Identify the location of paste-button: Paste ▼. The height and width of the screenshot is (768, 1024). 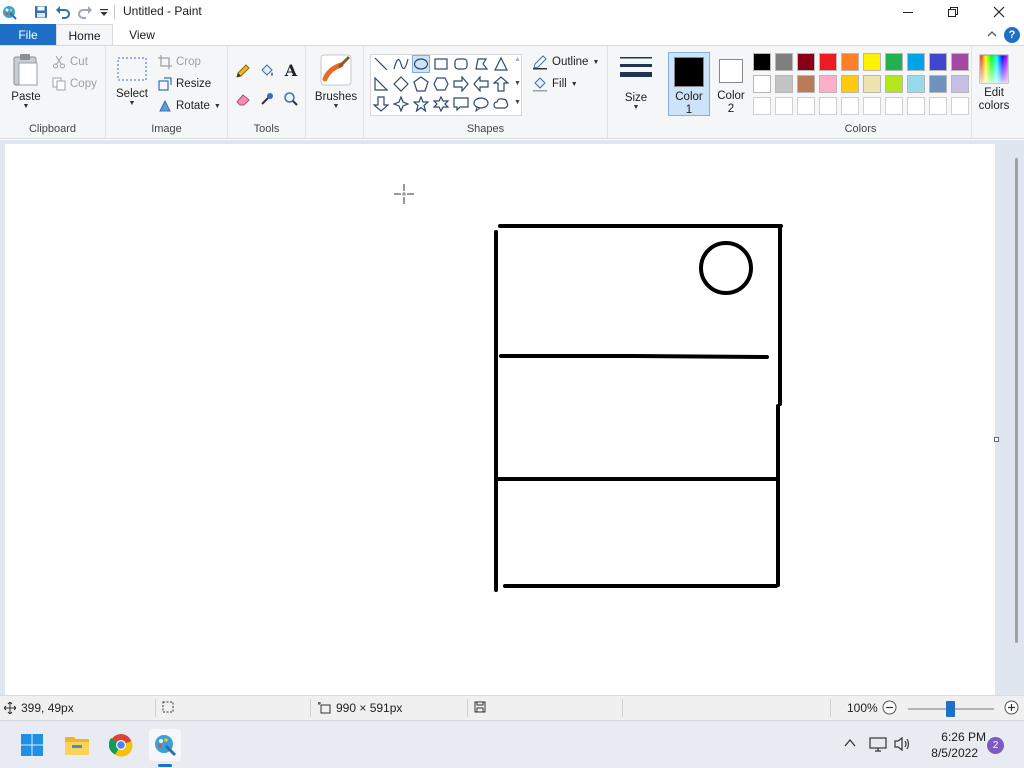
(26, 81).